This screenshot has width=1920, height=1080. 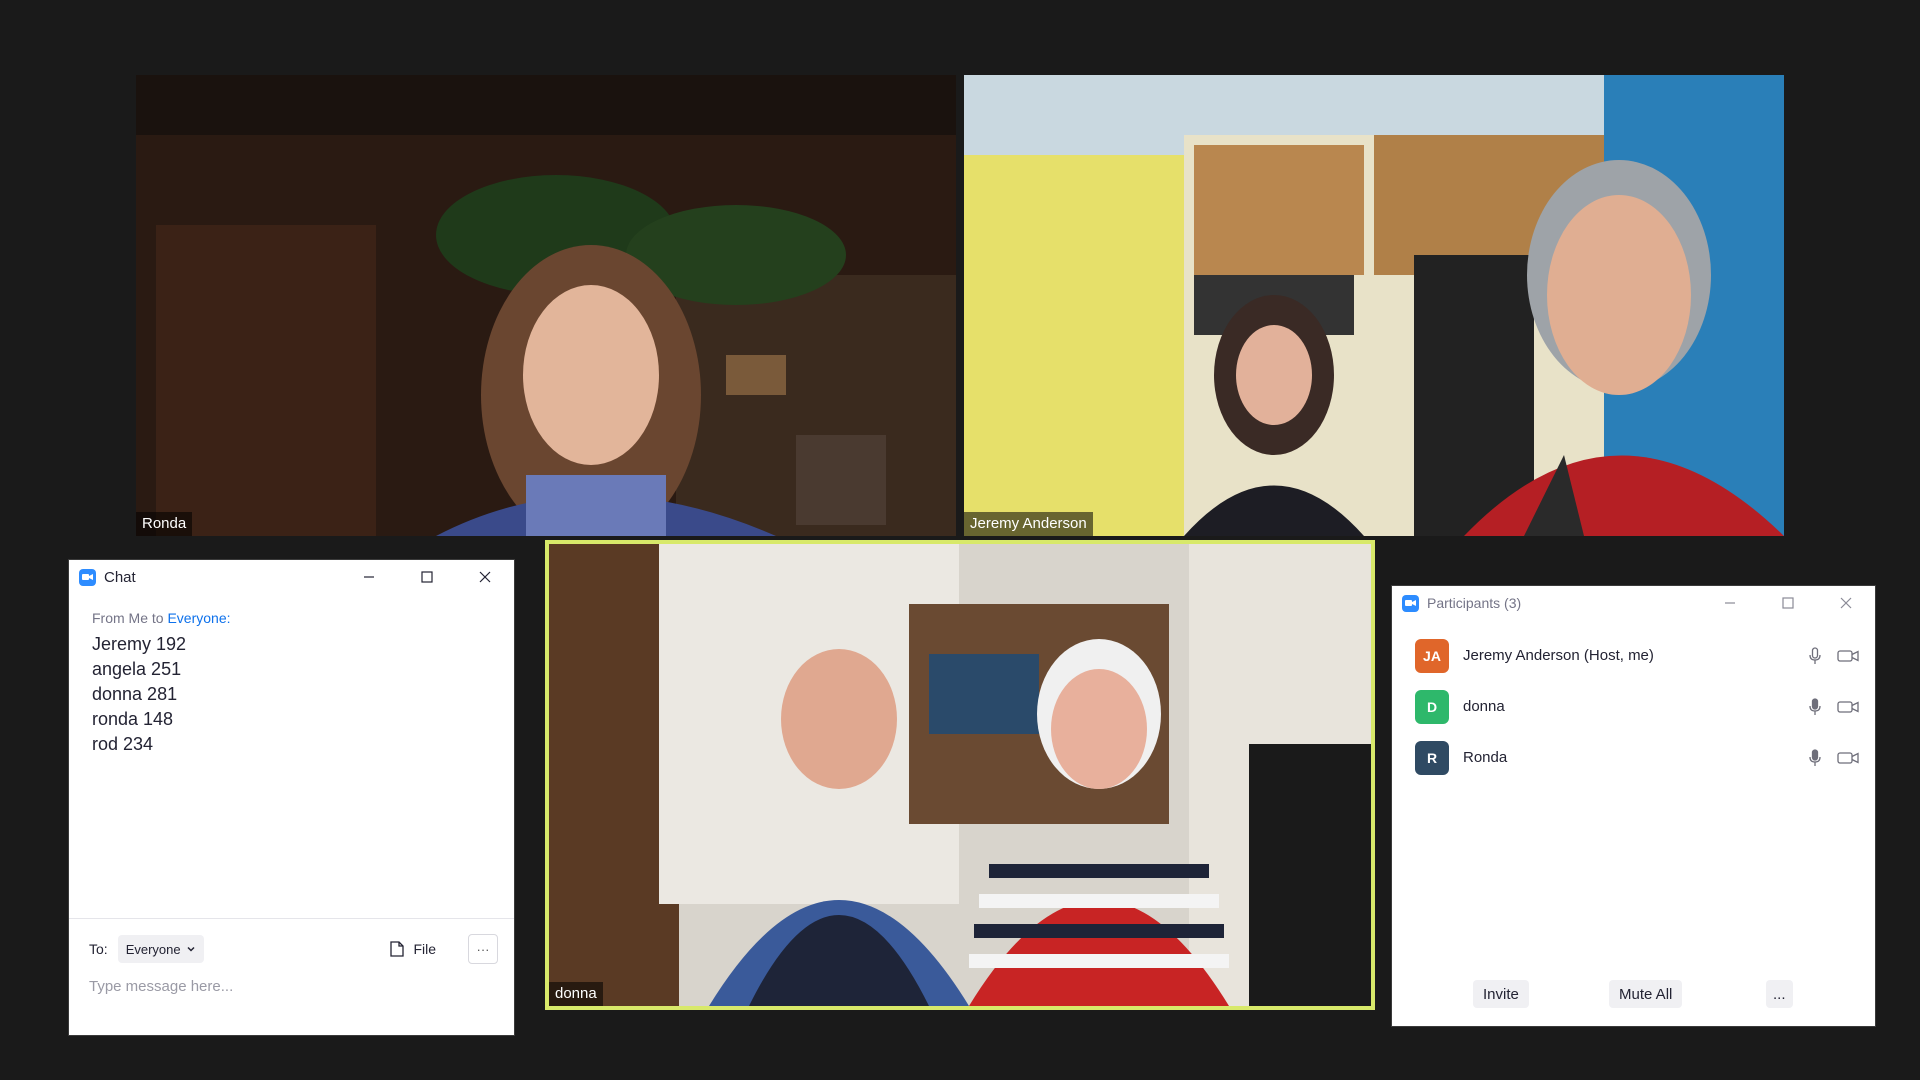 What do you see at coordinates (1432, 757) in the screenshot?
I see `avatar: R` at bounding box center [1432, 757].